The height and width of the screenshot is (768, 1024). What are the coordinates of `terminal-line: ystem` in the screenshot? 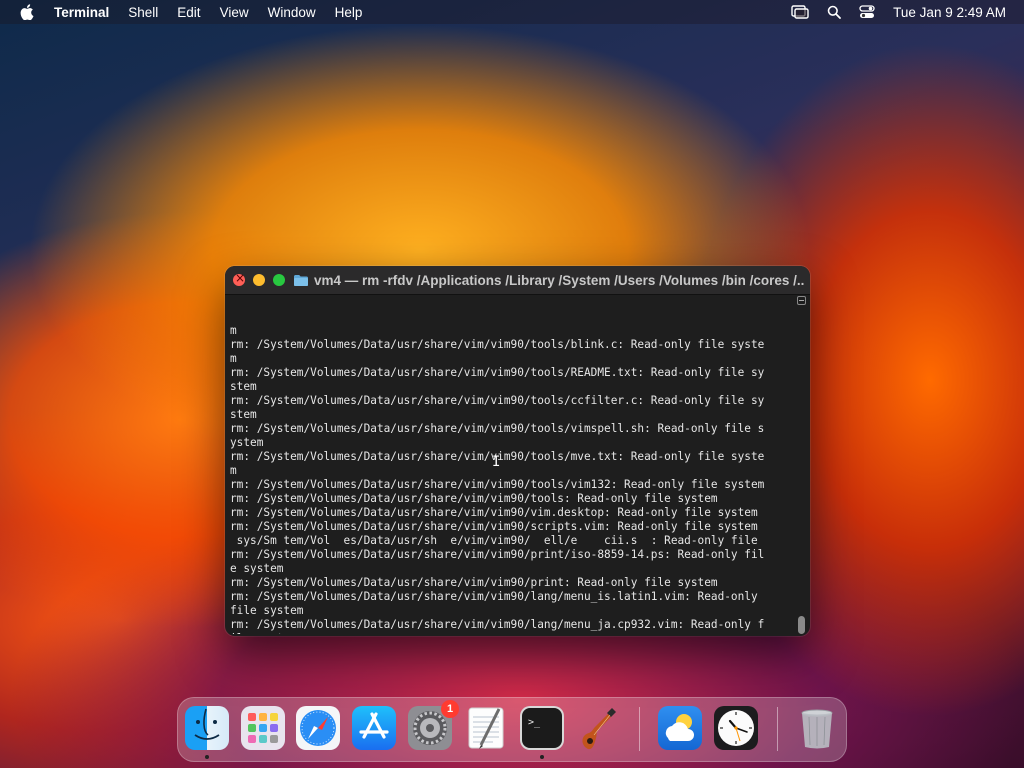 It's located at (247, 442).